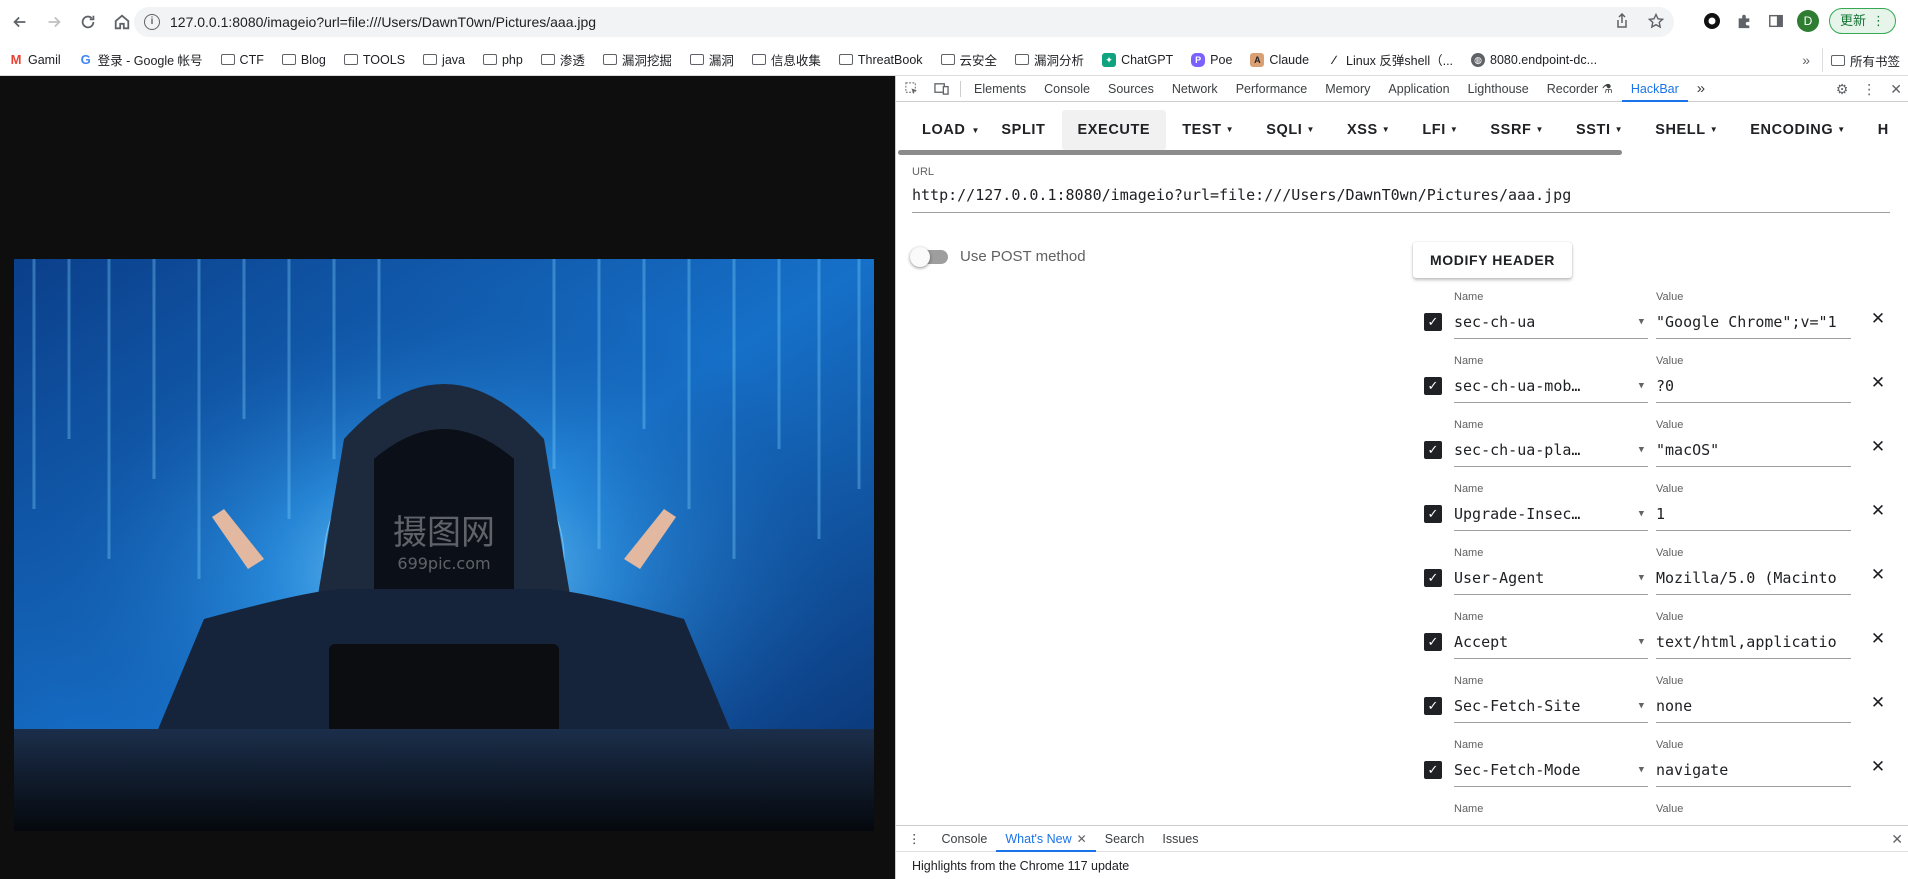  Describe the element at coordinates (1654, 89) in the screenshot. I see `tab-hackbar: HackBar` at that location.